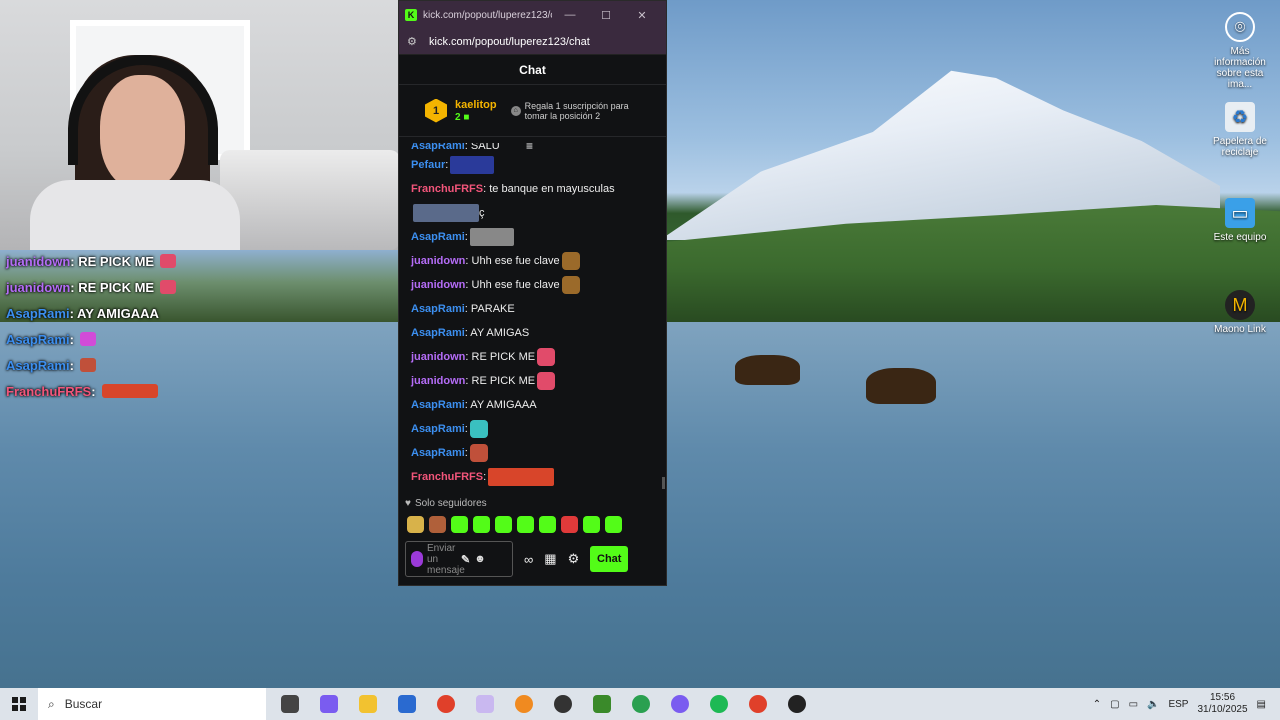 This screenshot has height=720, width=1280. I want to click on chat-input-placeholder: Enviar un mensaje, so click(446, 559).